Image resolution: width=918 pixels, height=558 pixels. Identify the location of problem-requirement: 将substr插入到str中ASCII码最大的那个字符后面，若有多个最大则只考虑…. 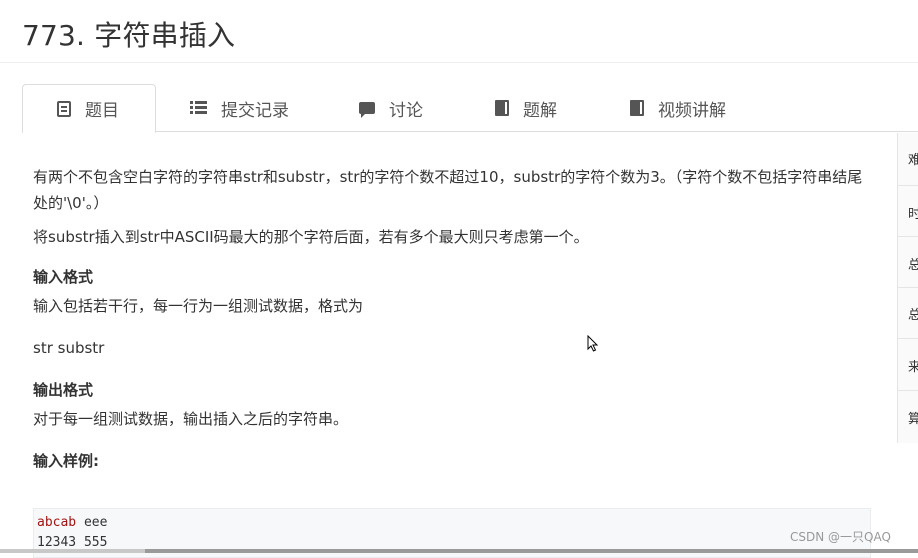
(311, 237).